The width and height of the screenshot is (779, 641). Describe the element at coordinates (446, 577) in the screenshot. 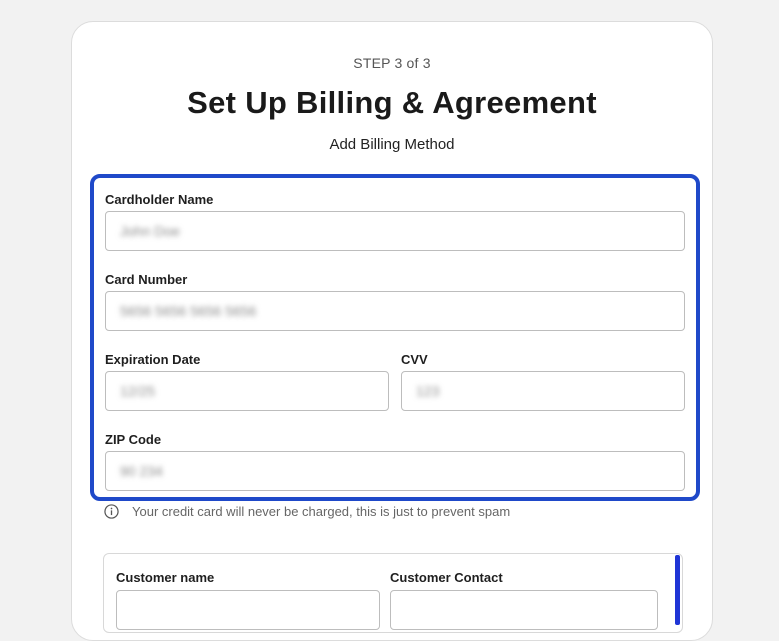

I see `customer-contact-label: Customer Contact` at that location.